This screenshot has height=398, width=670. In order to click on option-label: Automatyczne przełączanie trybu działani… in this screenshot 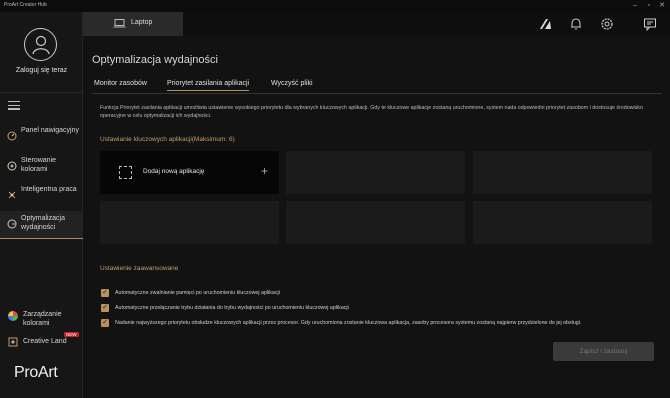, I will do `click(232, 308)`.